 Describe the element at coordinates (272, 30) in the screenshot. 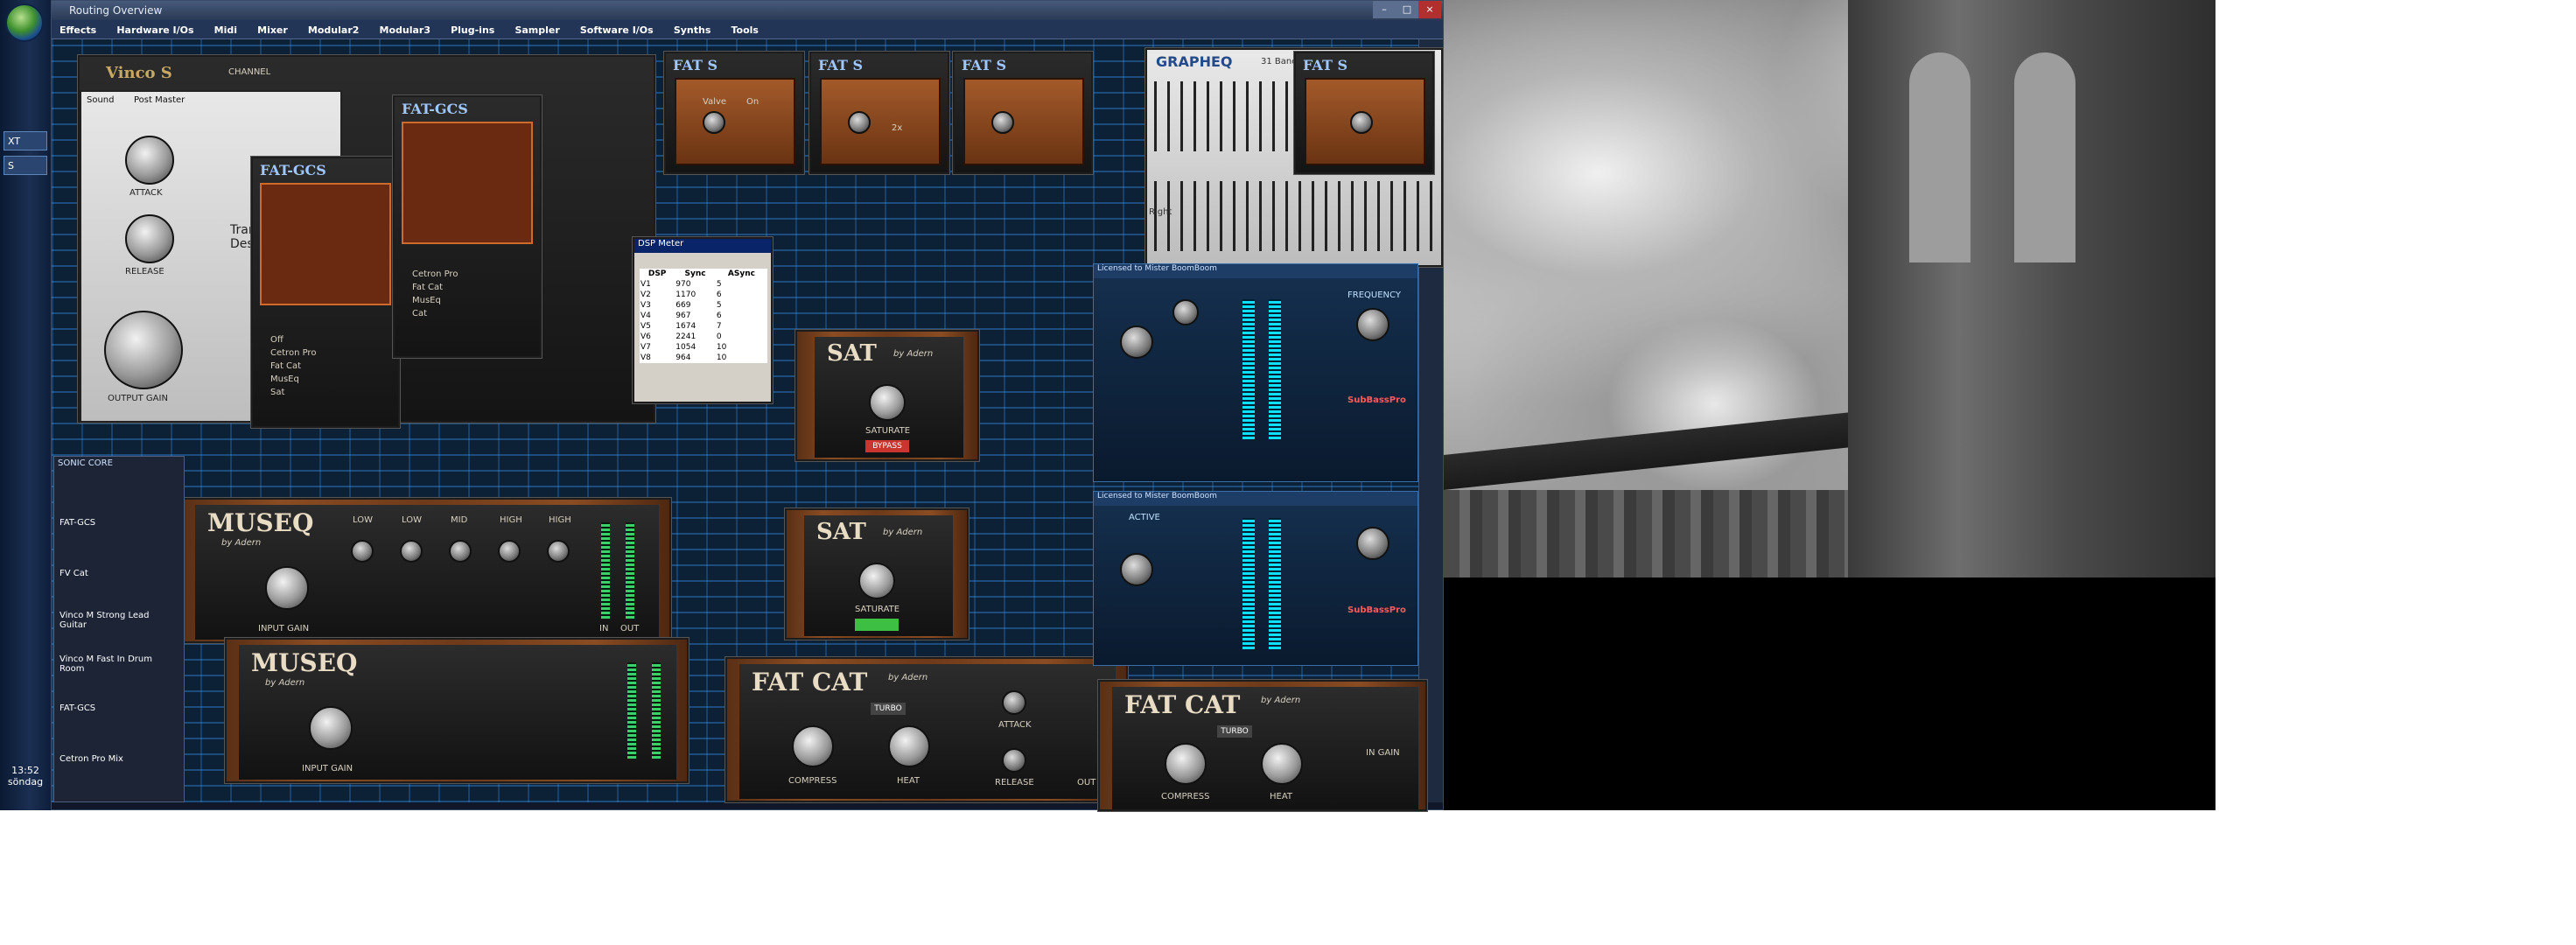

I see `menu-mixer: Mixer` at that location.